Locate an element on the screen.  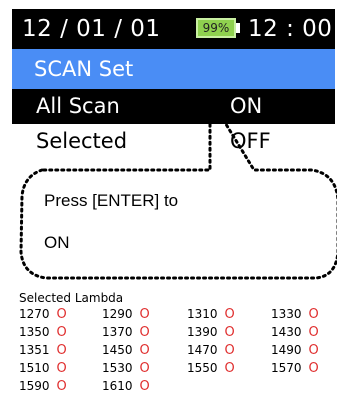
lambda-section-title: Selected Lambda is located at coordinates (71, 298).